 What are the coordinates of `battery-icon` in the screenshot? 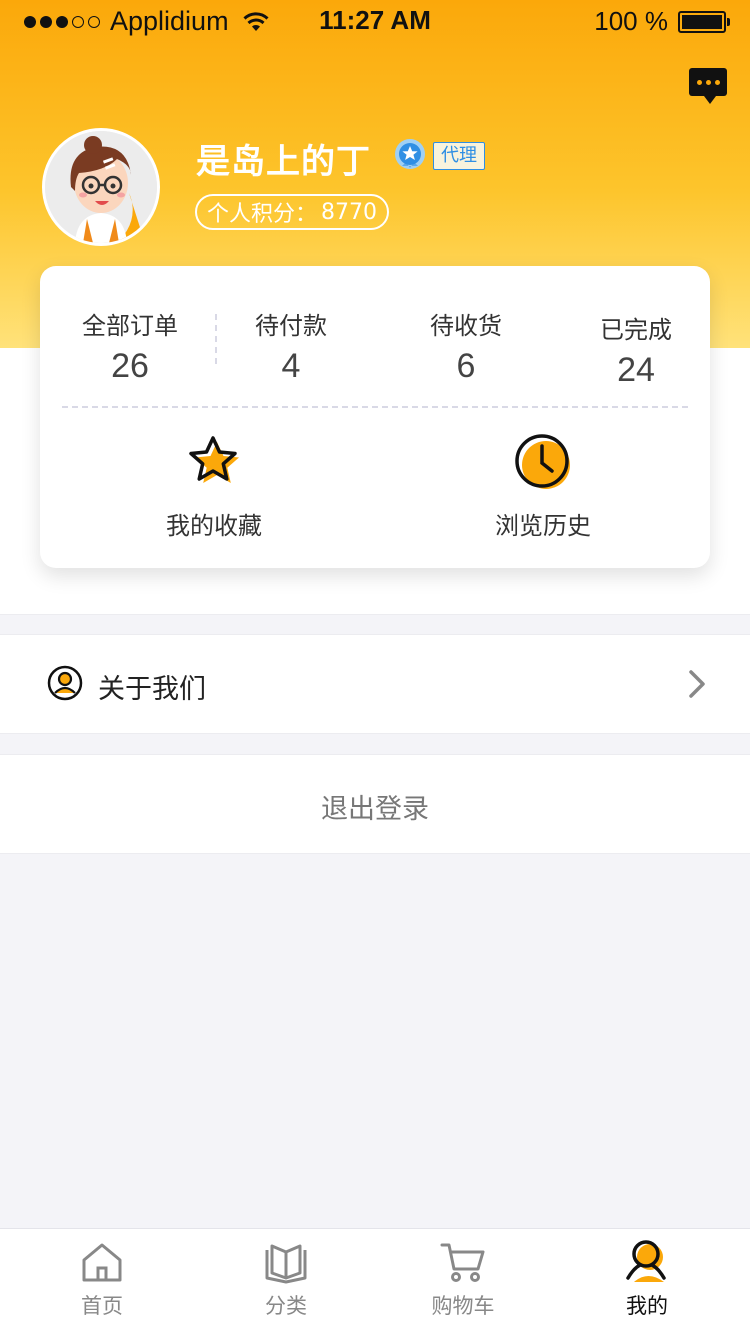 It's located at (704, 21).